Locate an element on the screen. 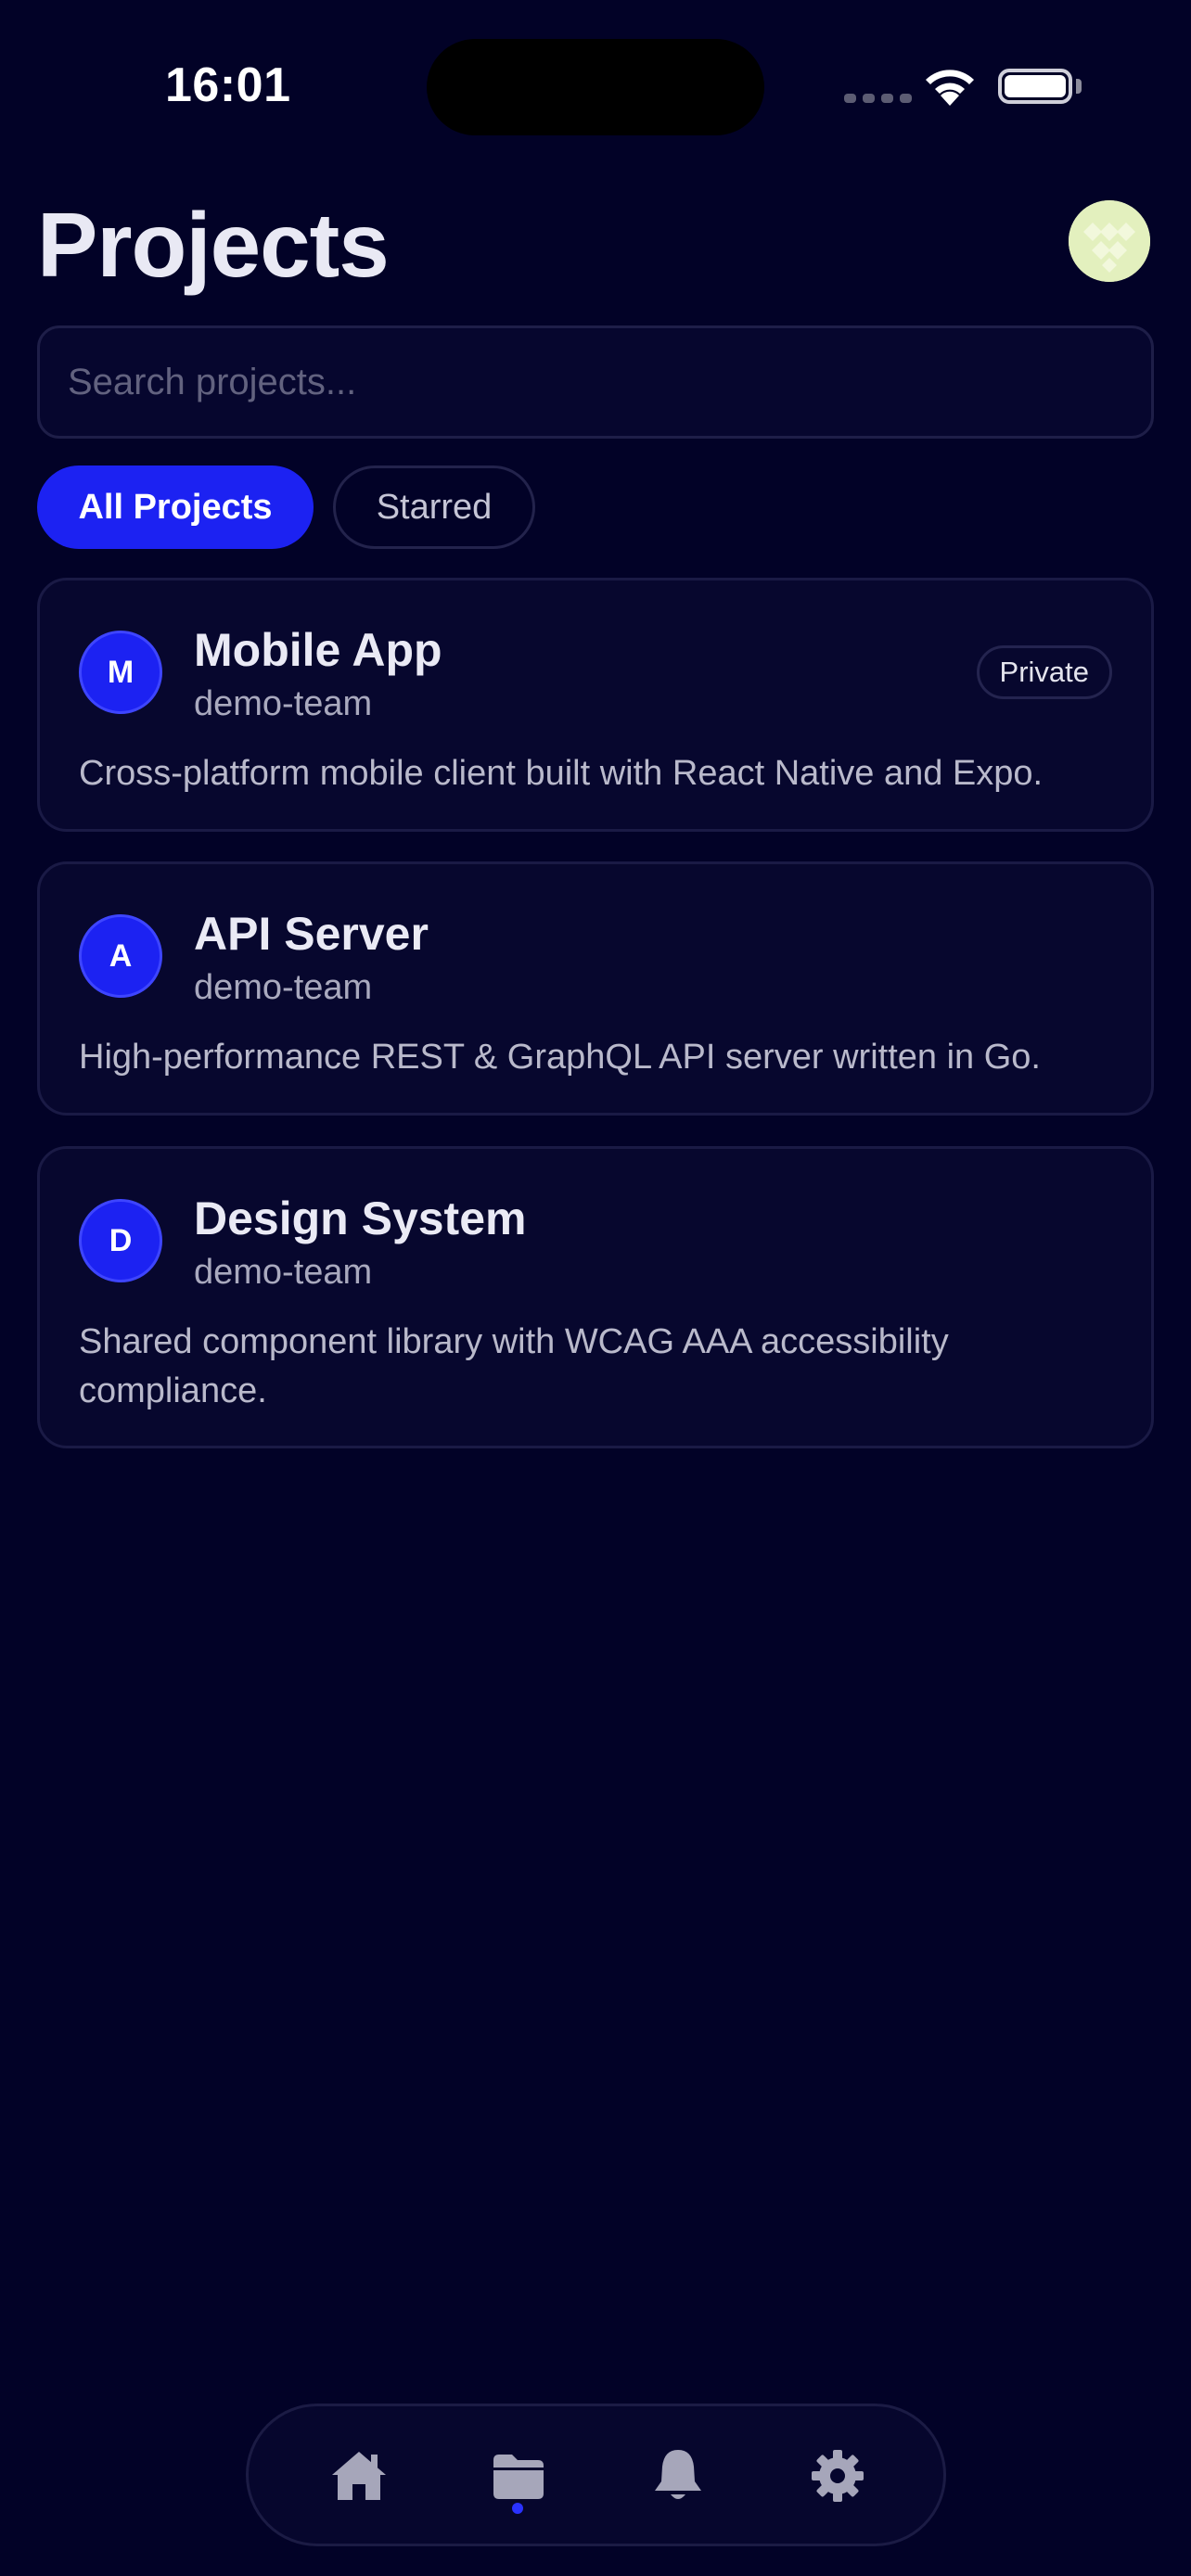 The image size is (1191, 2576). cellular-signal-icon is located at coordinates (878, 98).